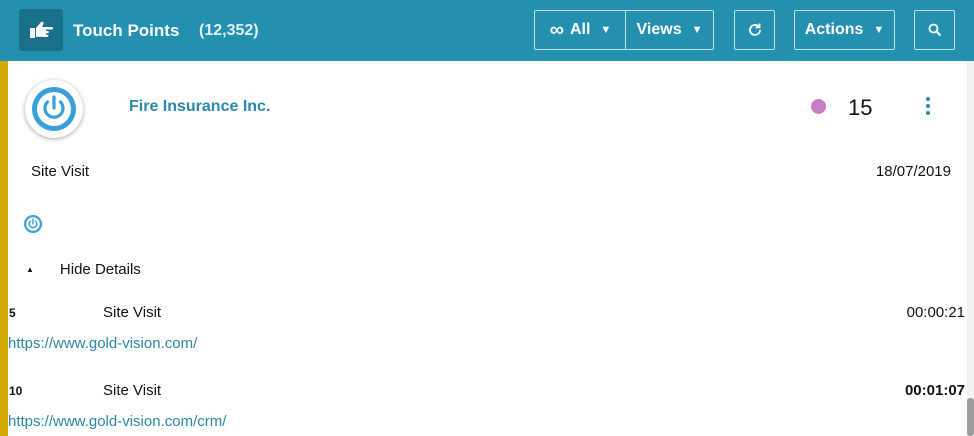 The image size is (974, 436). Describe the element at coordinates (16, 391) in the screenshot. I see `detail-row-number: 10` at that location.